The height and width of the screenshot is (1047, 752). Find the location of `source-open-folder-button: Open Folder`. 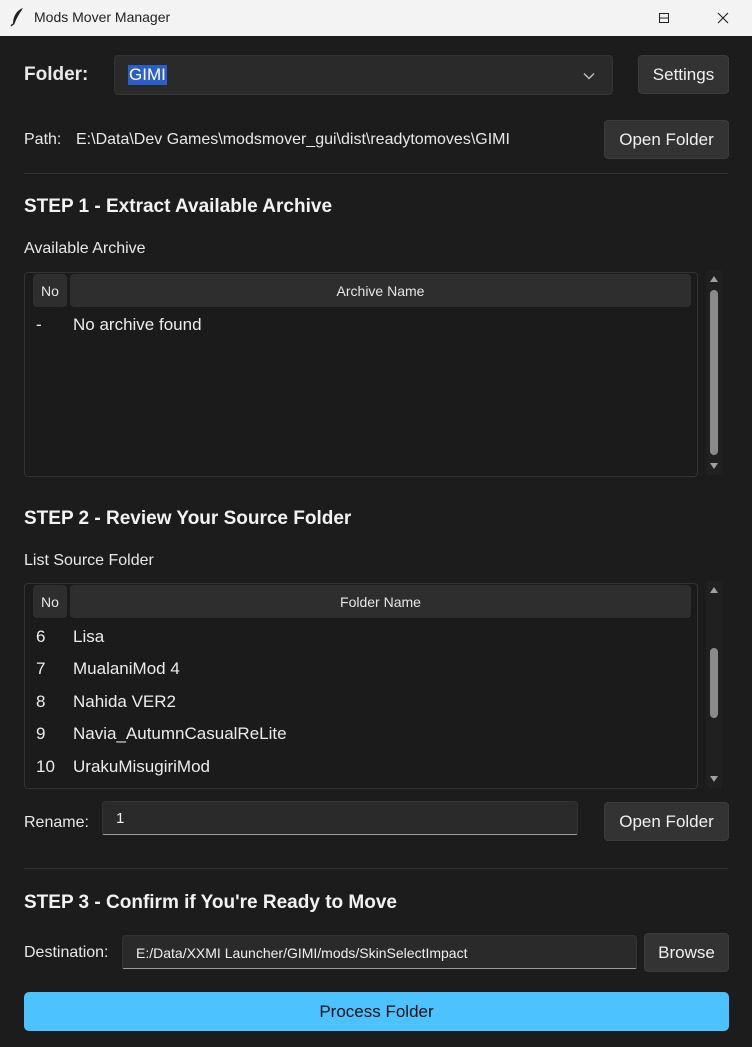

source-open-folder-button: Open Folder is located at coordinates (666, 821).